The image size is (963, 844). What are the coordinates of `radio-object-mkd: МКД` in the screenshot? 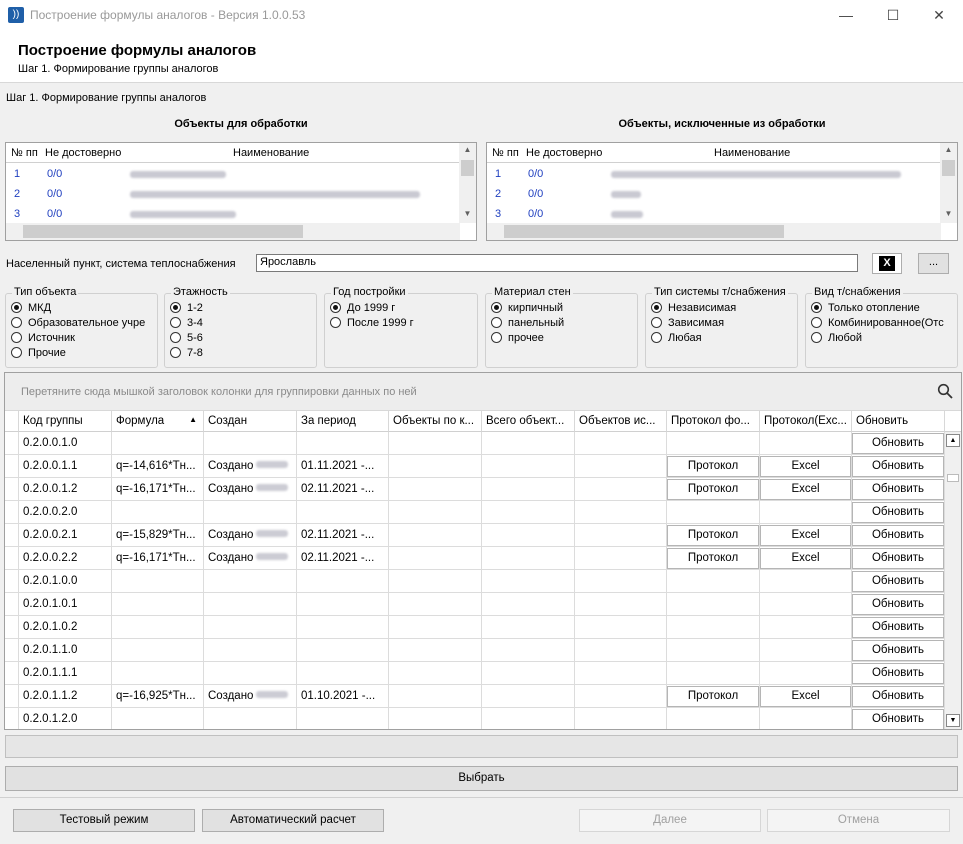 It's located at (84, 309).